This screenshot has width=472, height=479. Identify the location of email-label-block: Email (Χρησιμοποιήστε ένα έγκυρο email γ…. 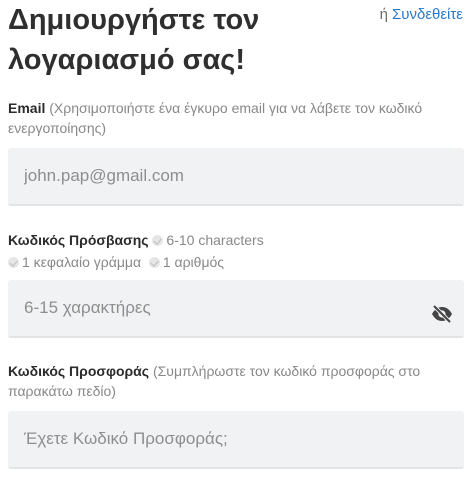
(236, 118).